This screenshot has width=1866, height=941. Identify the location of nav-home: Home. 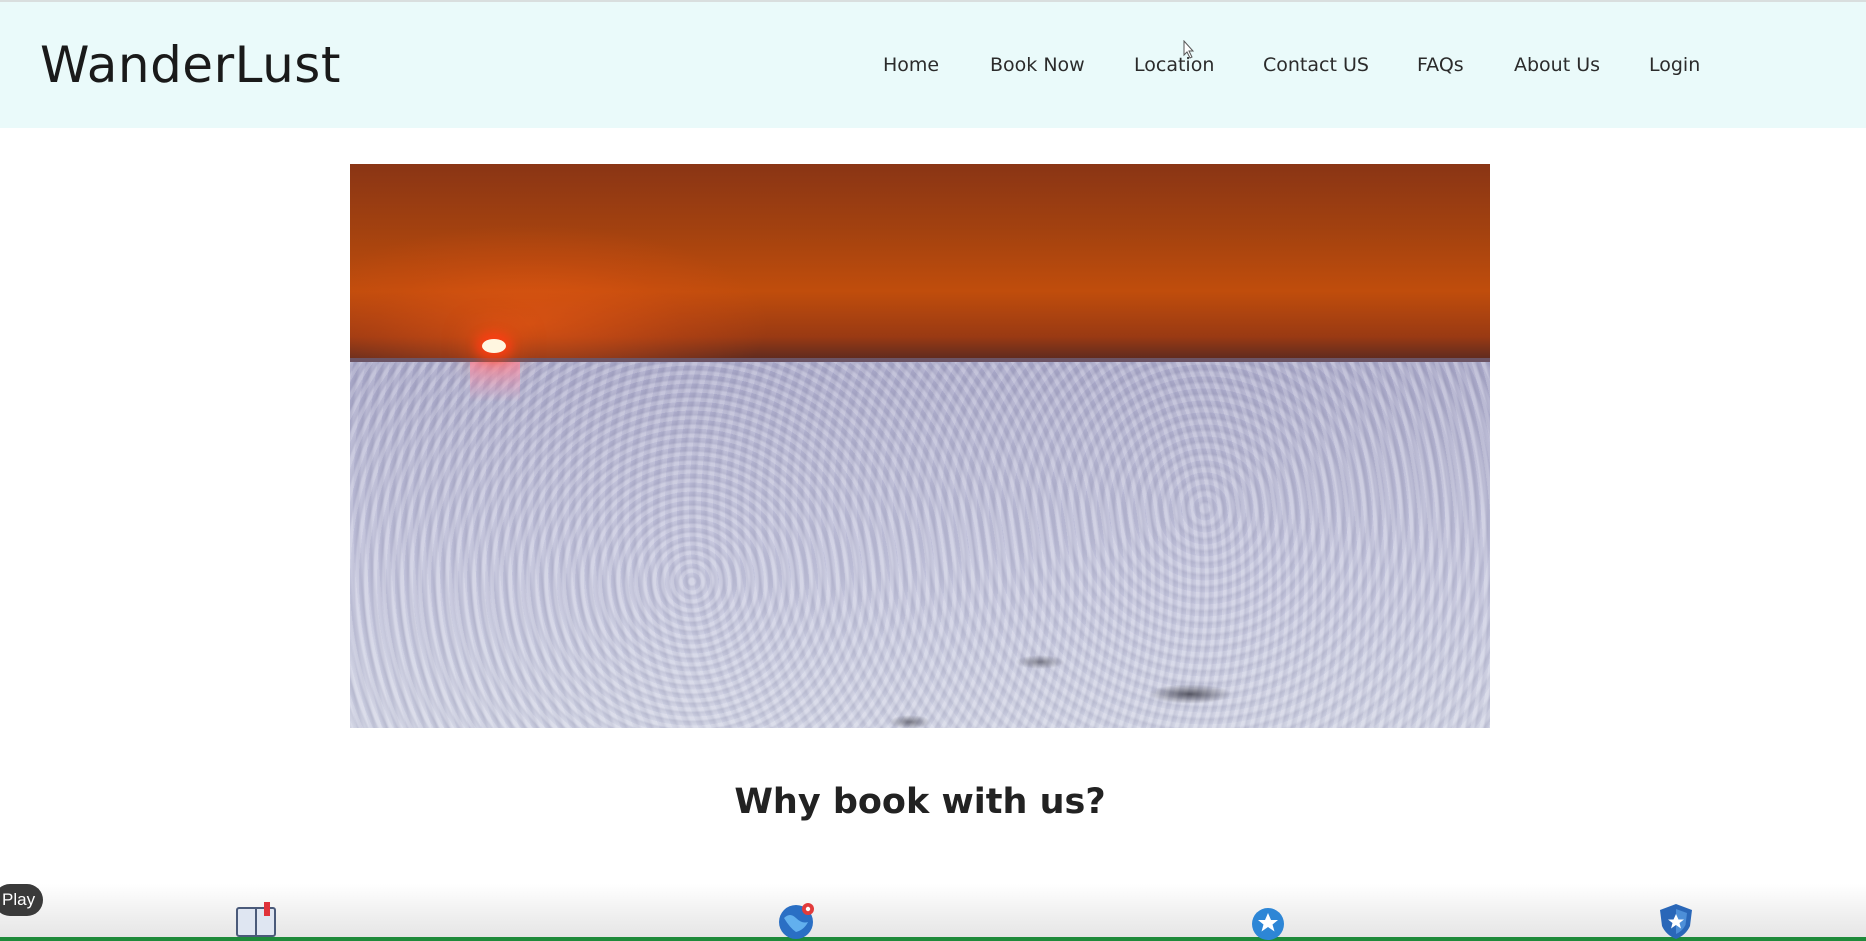
(911, 65).